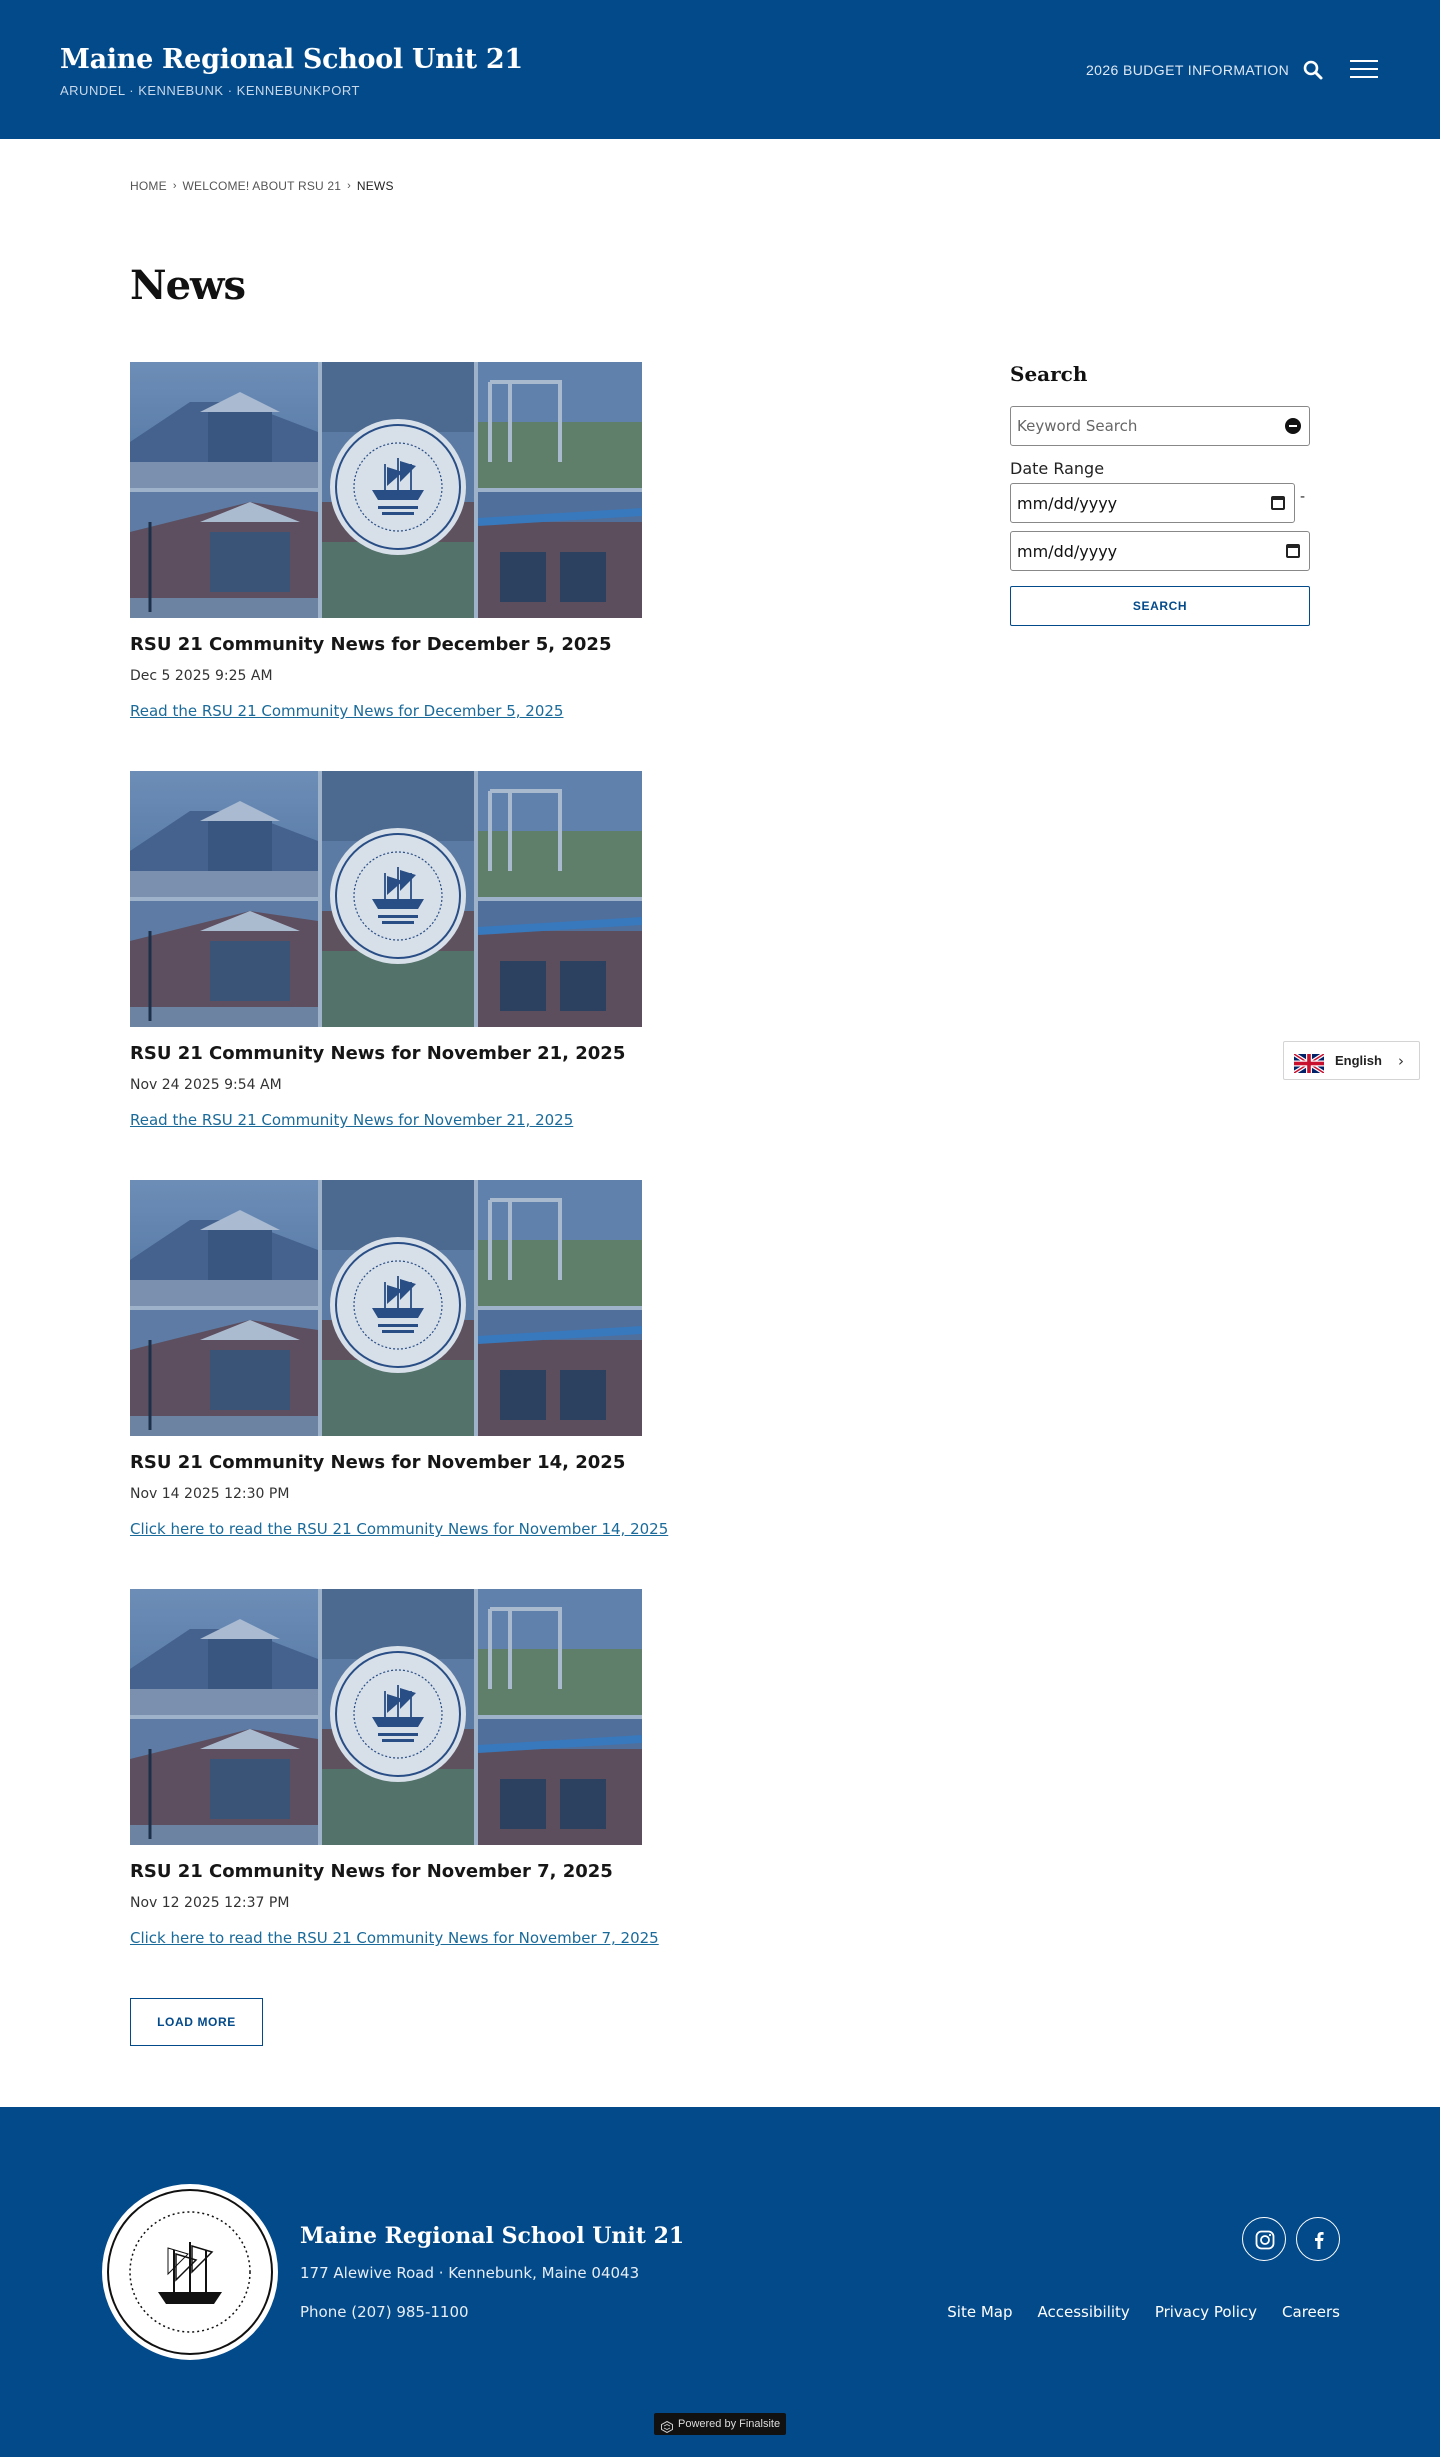  I want to click on footer-link-accessibility: Accessibility, so click(1084, 2312).